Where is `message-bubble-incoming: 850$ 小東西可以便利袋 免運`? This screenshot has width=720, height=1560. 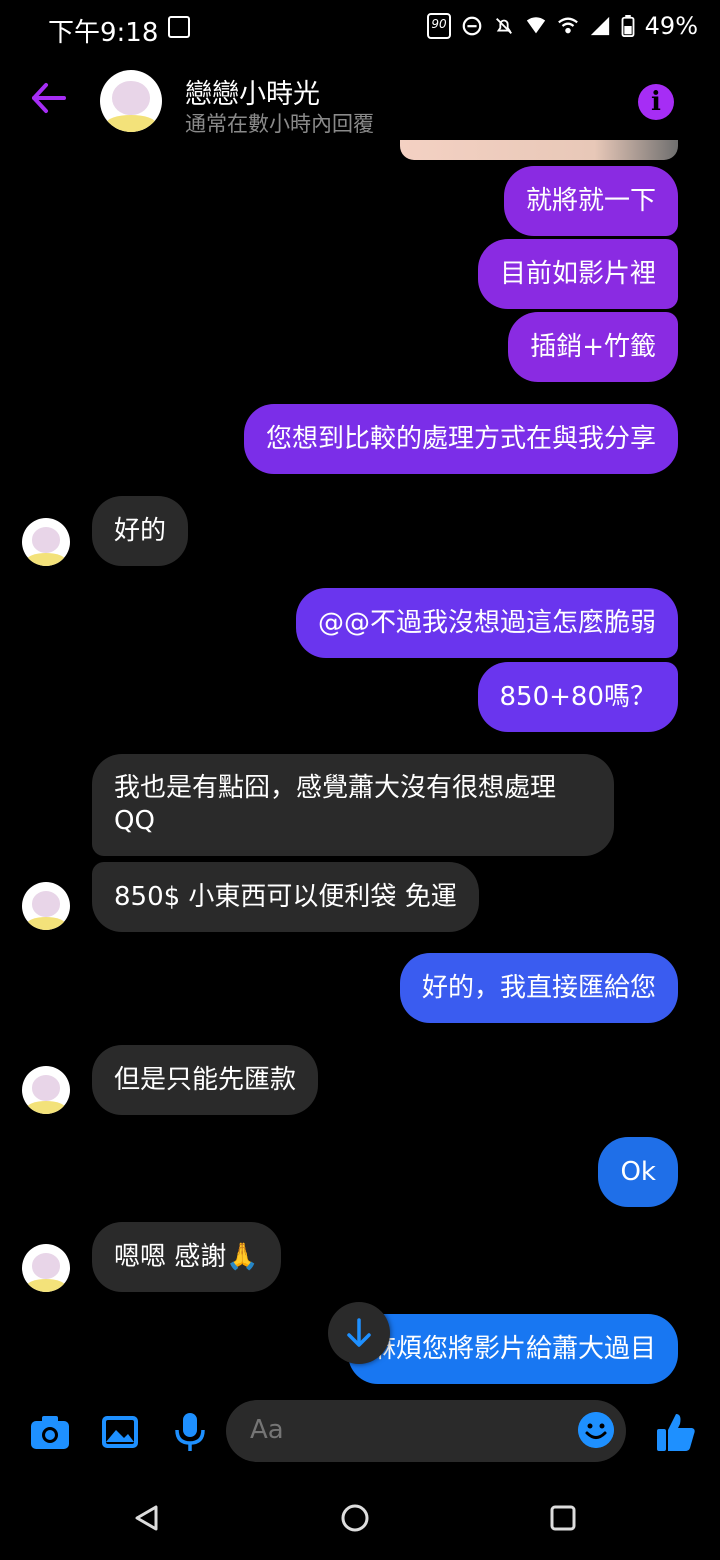
message-bubble-incoming: 850$ 小東西可以便利袋 免運 is located at coordinates (285, 897).